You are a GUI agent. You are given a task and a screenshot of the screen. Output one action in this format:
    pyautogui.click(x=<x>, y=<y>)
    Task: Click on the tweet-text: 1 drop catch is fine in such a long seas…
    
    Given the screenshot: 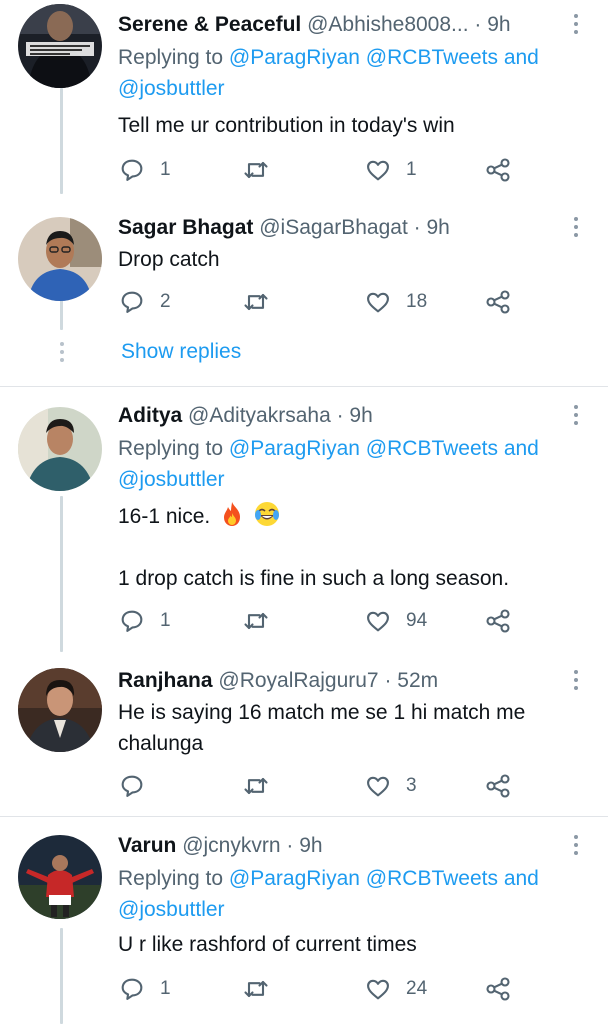 What is the action you would take?
    pyautogui.click(x=314, y=578)
    